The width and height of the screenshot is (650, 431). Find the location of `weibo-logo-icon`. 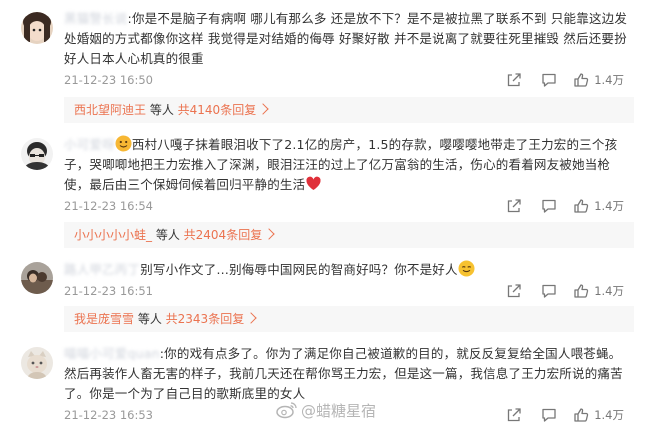

weibo-logo-icon is located at coordinates (286, 410).